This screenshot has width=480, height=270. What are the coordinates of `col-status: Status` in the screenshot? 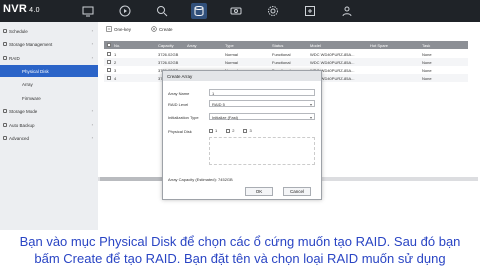 It's located at (278, 45).